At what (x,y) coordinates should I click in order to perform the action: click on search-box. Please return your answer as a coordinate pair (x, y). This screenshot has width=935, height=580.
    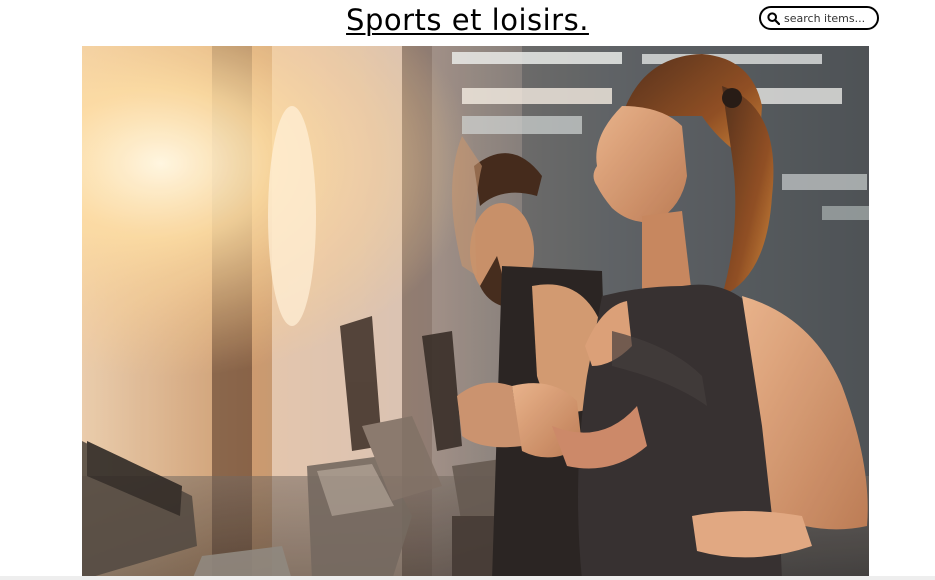
    Looking at the image, I should click on (819, 18).